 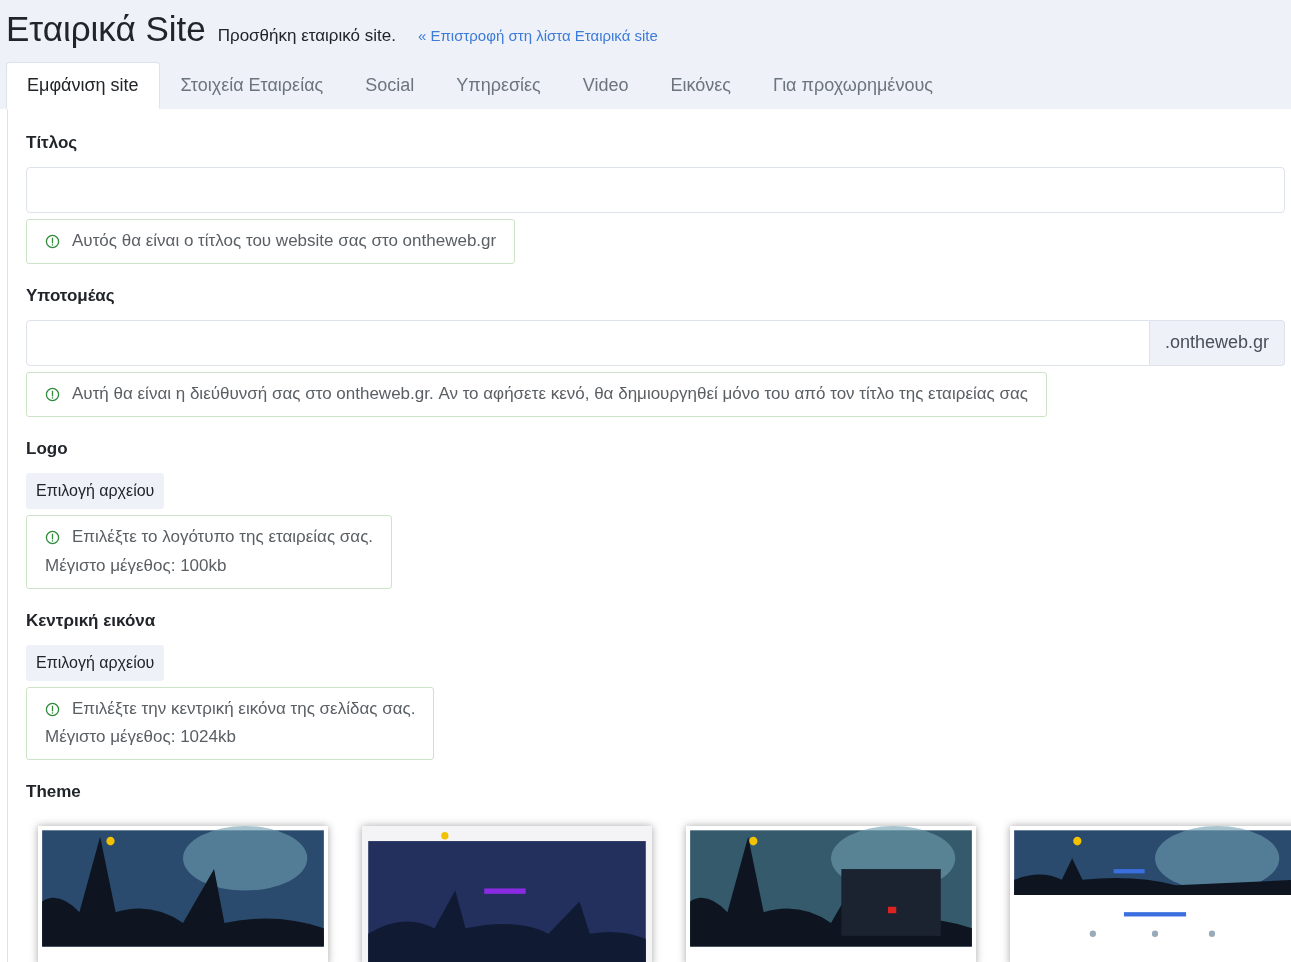 I want to click on tab: Υπηρεσίες, so click(x=498, y=85).